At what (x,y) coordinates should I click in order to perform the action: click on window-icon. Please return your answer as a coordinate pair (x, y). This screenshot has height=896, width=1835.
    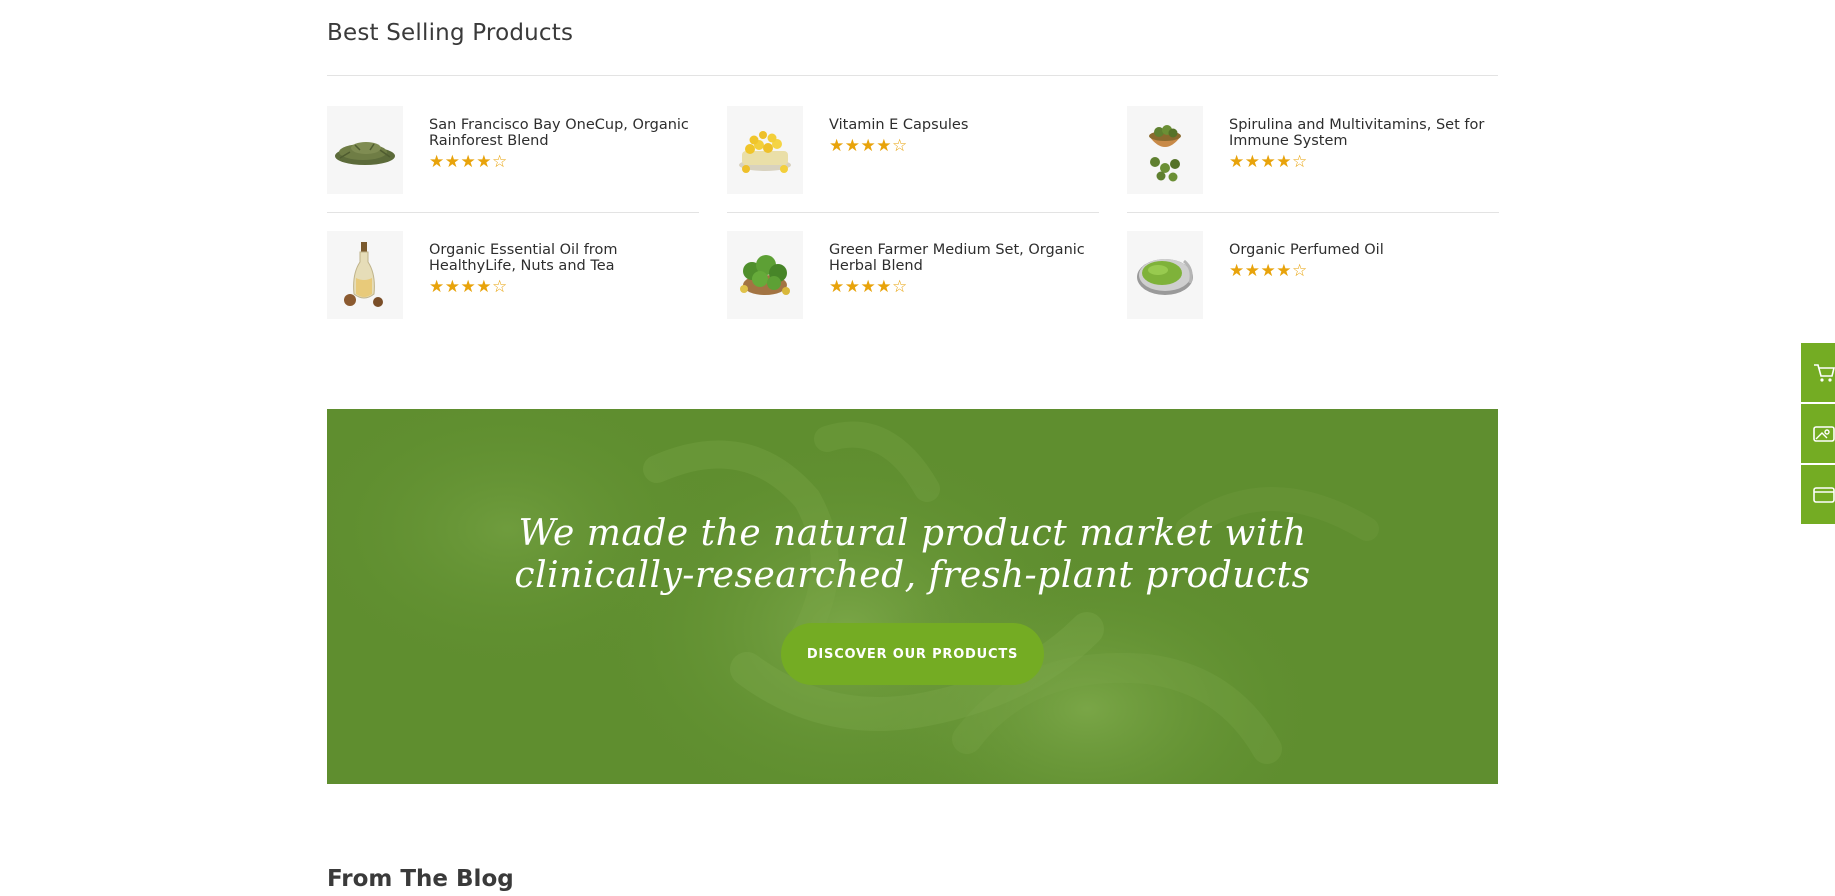
    Looking at the image, I should click on (1824, 495).